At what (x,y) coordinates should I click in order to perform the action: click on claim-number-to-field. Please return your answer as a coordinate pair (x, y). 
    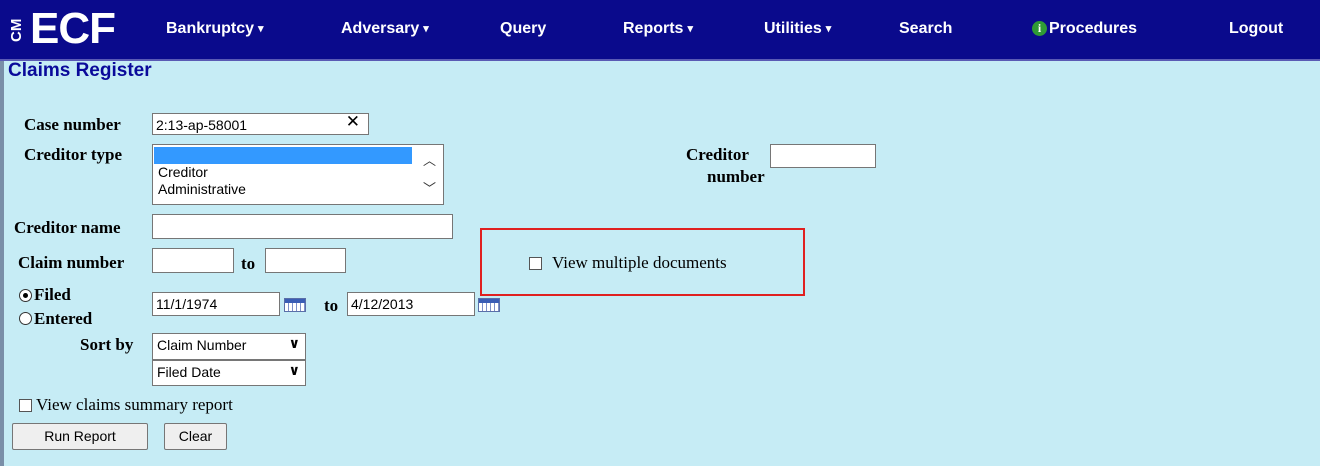
    Looking at the image, I should click on (305, 260).